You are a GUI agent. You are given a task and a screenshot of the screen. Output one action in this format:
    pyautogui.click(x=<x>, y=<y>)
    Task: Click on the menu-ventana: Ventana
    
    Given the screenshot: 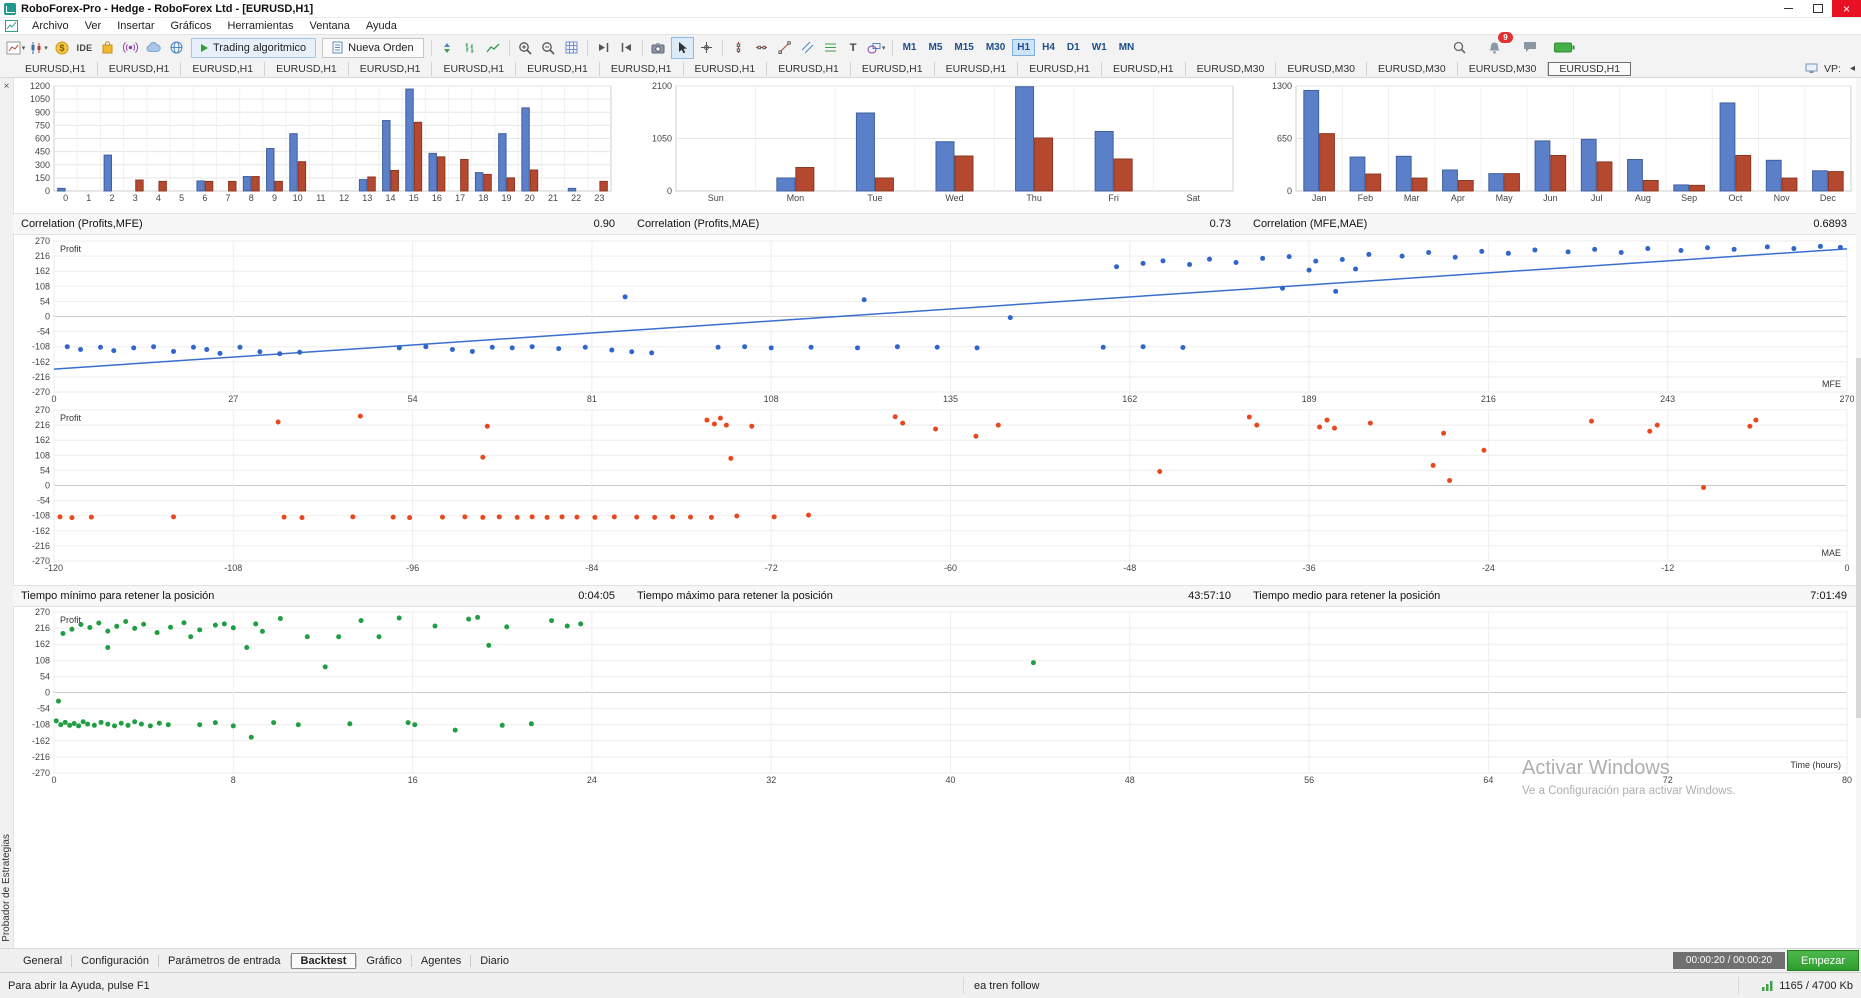 What is the action you would take?
    pyautogui.click(x=330, y=26)
    